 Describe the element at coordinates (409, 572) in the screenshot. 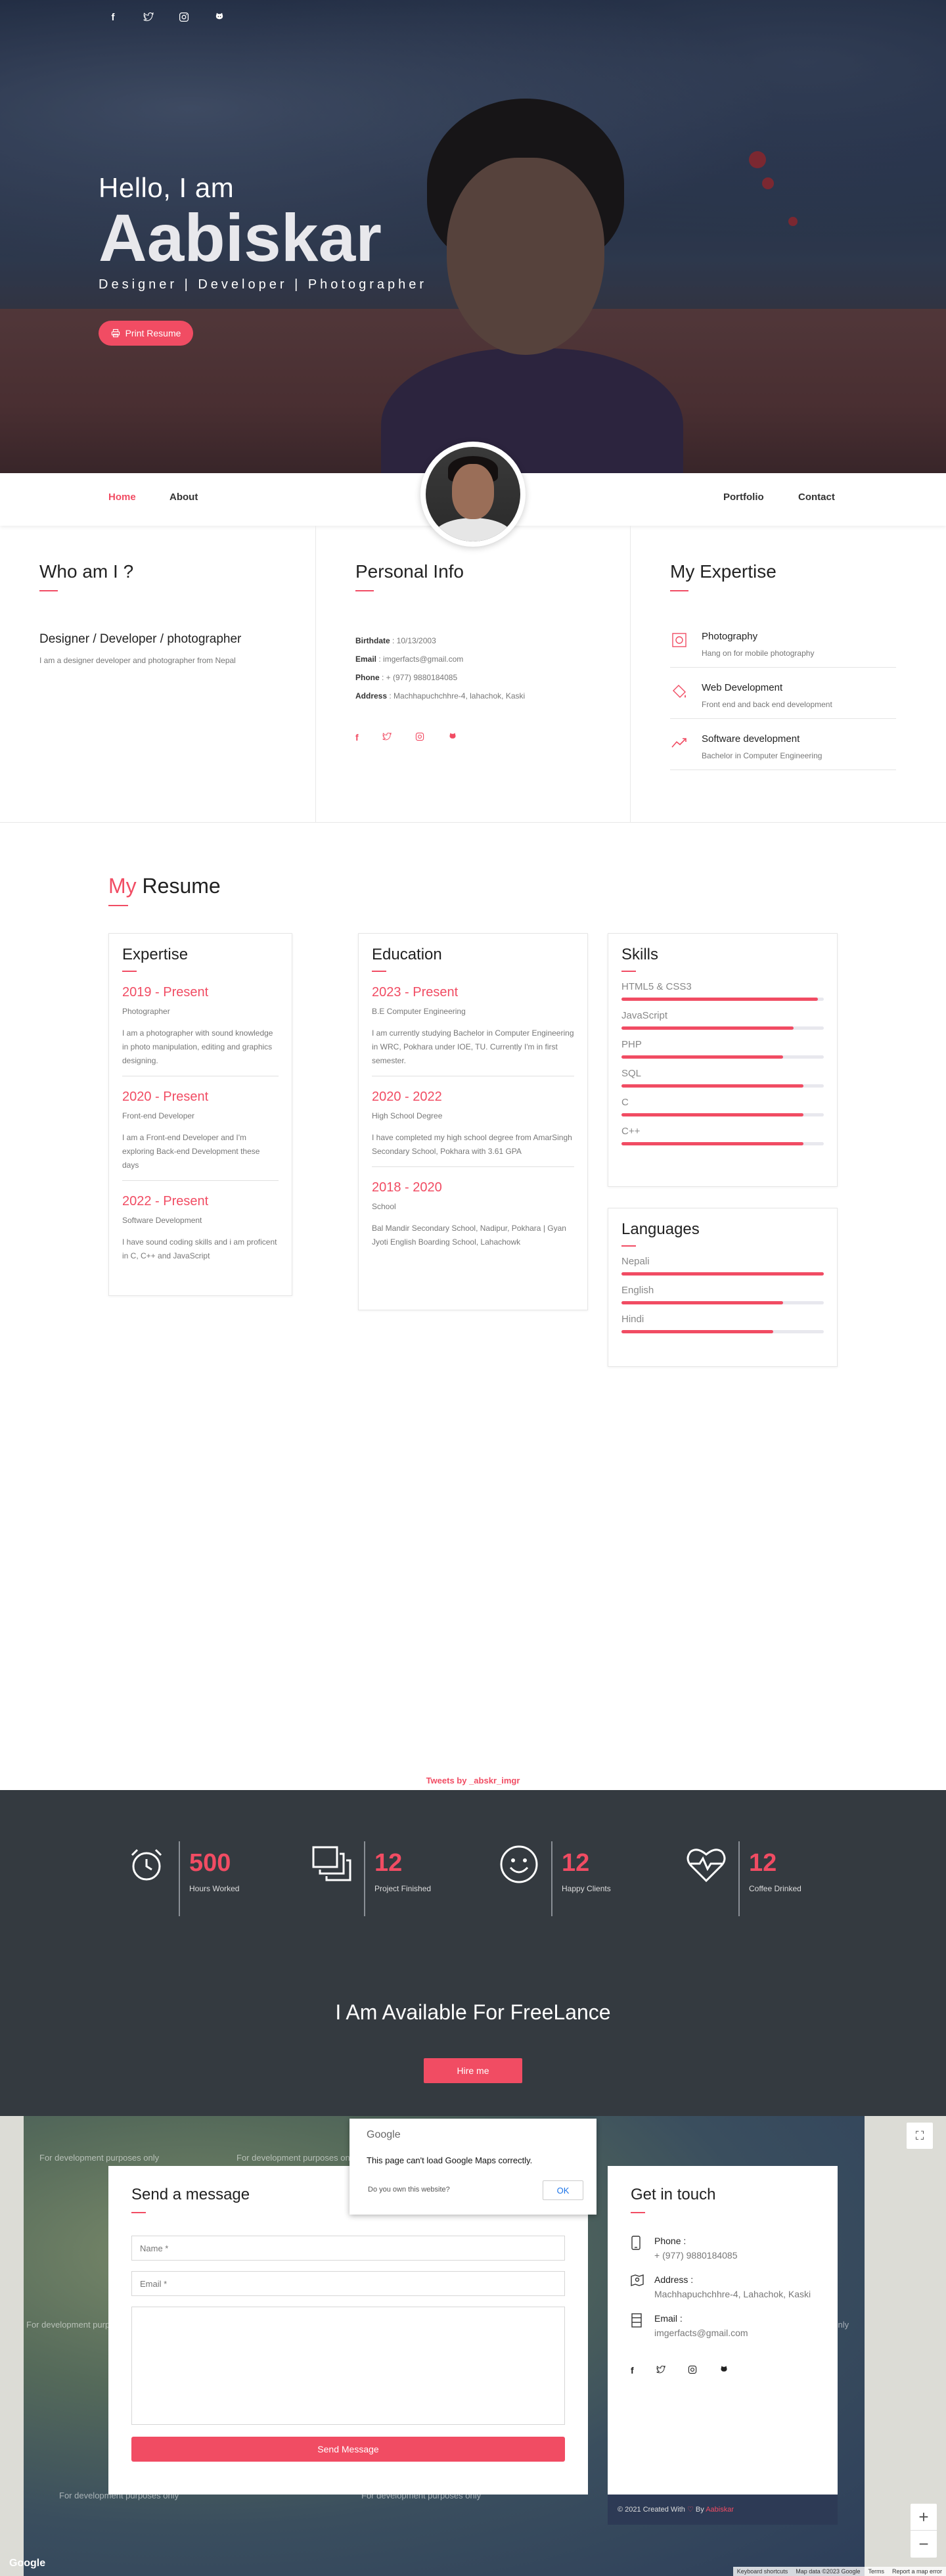

I see `personal-info-heading: Personal Info` at that location.